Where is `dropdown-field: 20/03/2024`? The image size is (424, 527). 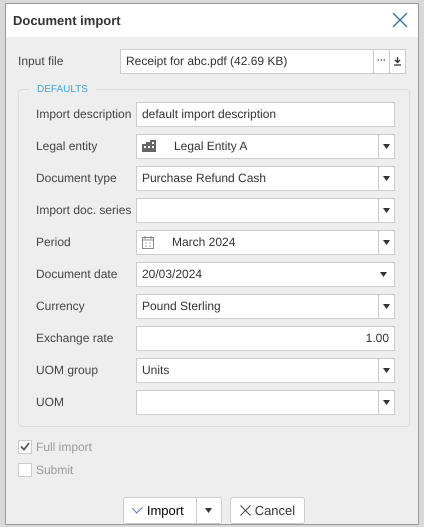 dropdown-field: 20/03/2024 is located at coordinates (265, 274).